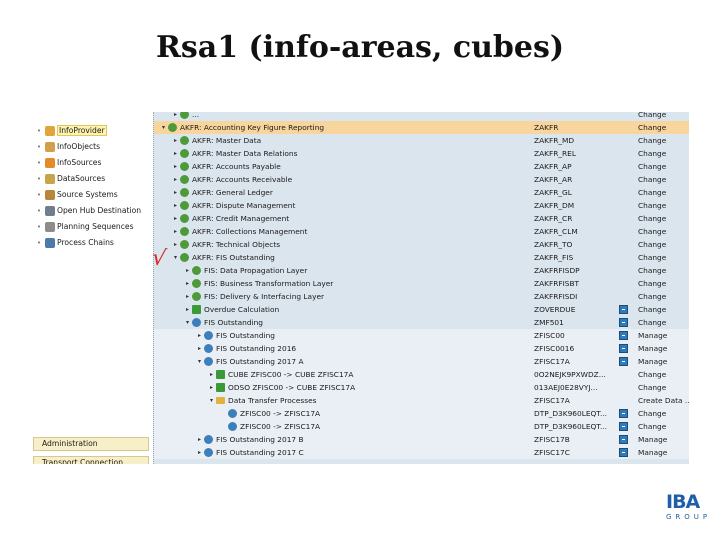  Describe the element at coordinates (91, 226) in the screenshot. I see `nav-item-planning-sequences: • Planning Sequences` at that location.